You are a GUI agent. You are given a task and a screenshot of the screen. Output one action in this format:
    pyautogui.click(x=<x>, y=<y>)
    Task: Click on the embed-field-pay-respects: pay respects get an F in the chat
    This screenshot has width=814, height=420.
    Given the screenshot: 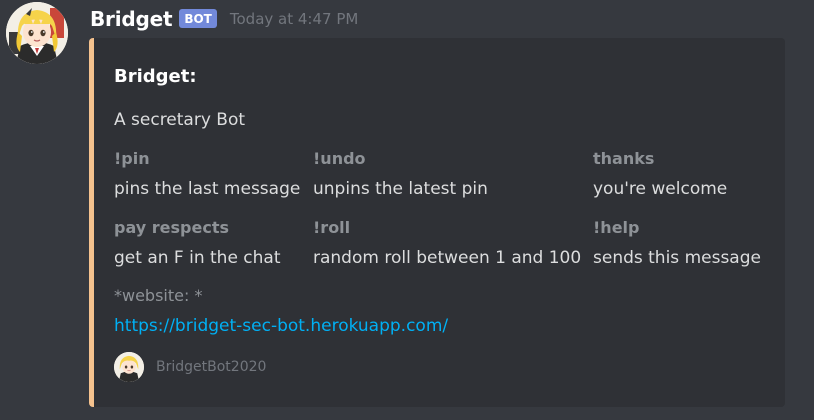 What is the action you would take?
    pyautogui.click(x=197, y=243)
    